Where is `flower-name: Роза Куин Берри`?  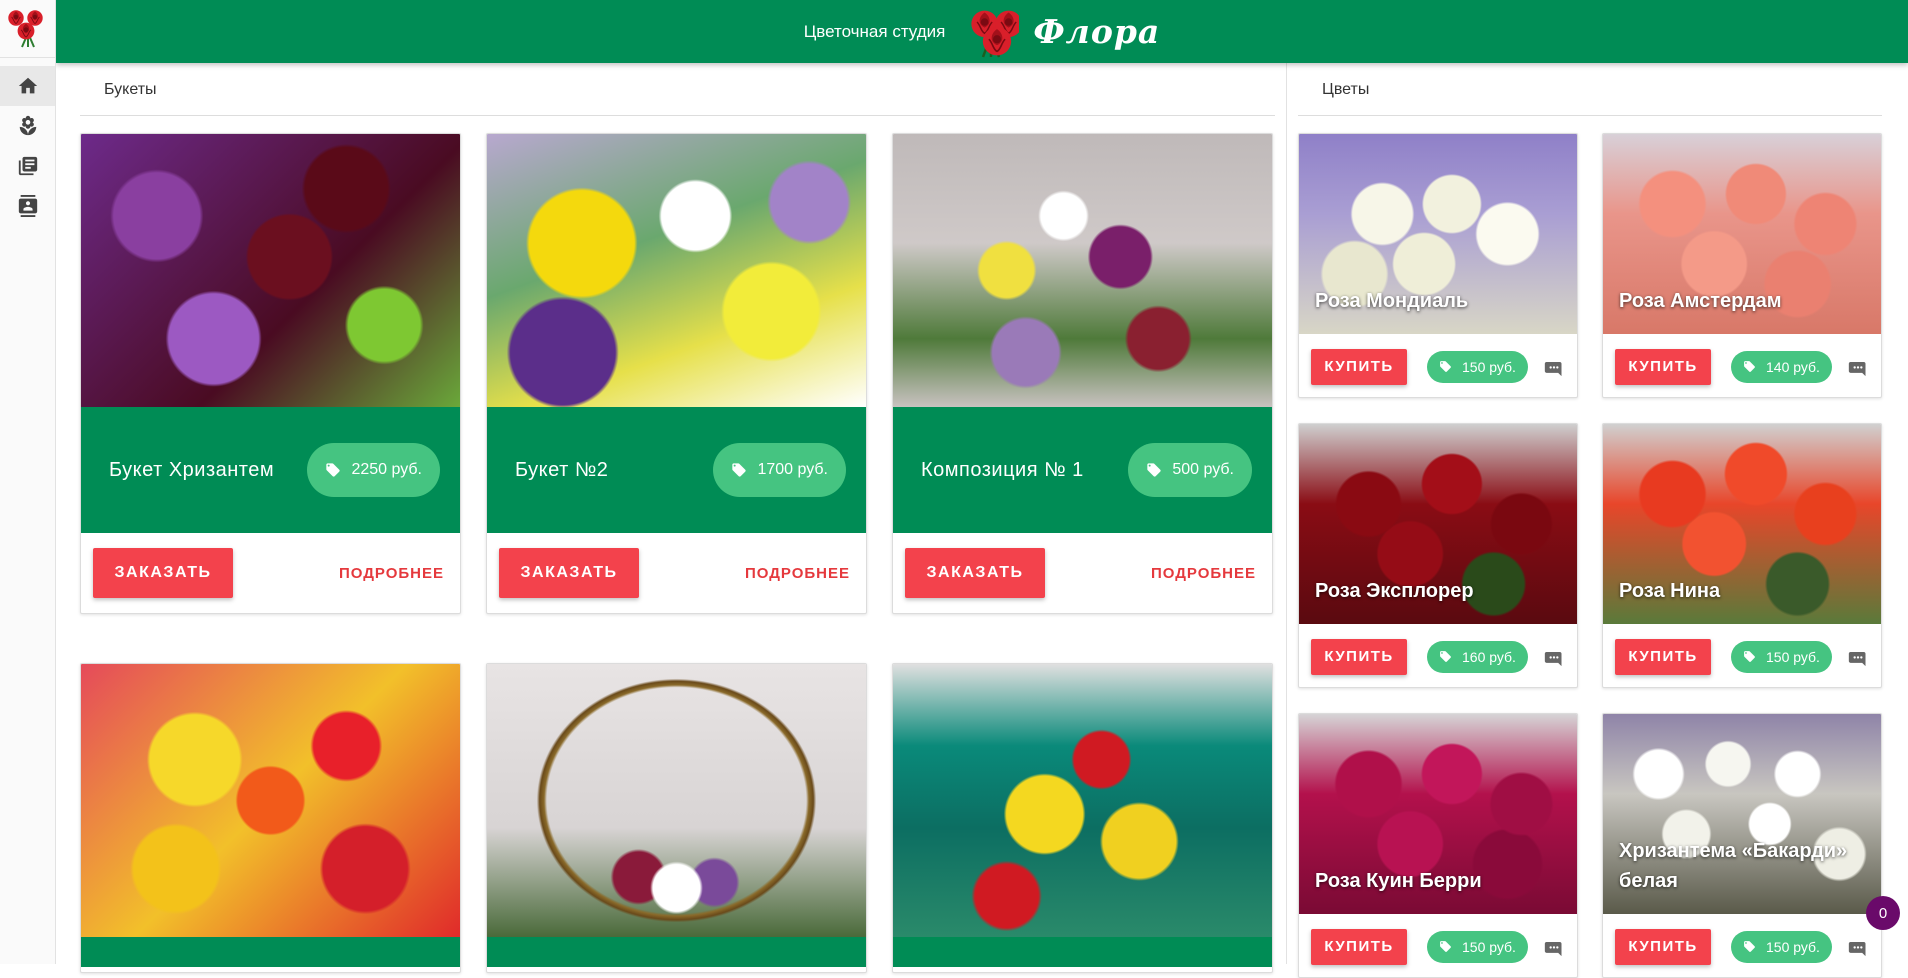
flower-name: Роза Куин Берри is located at coordinates (1398, 881).